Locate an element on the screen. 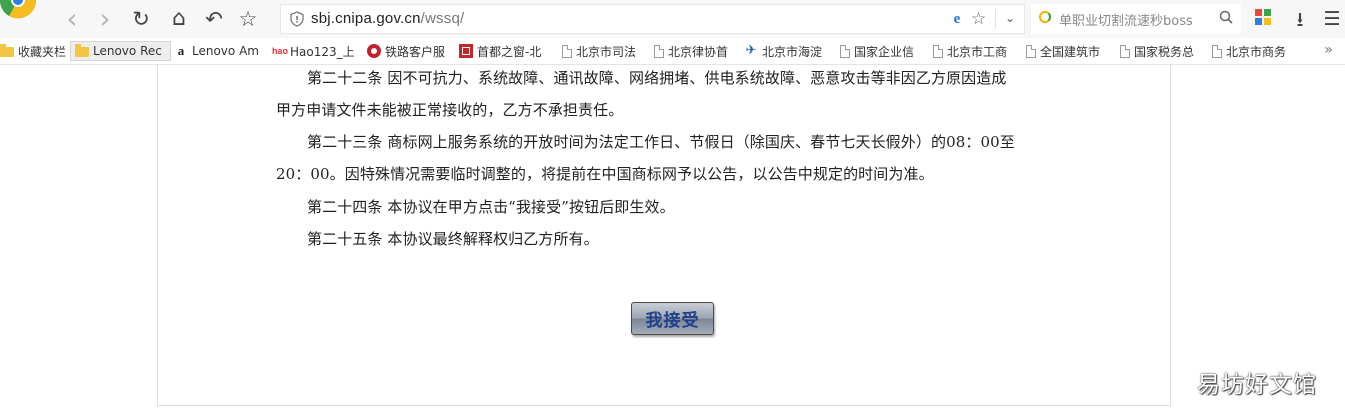 The height and width of the screenshot is (412, 1345). bookmark-lenovo-rec: Lenovo Rec is located at coordinates (120, 51).